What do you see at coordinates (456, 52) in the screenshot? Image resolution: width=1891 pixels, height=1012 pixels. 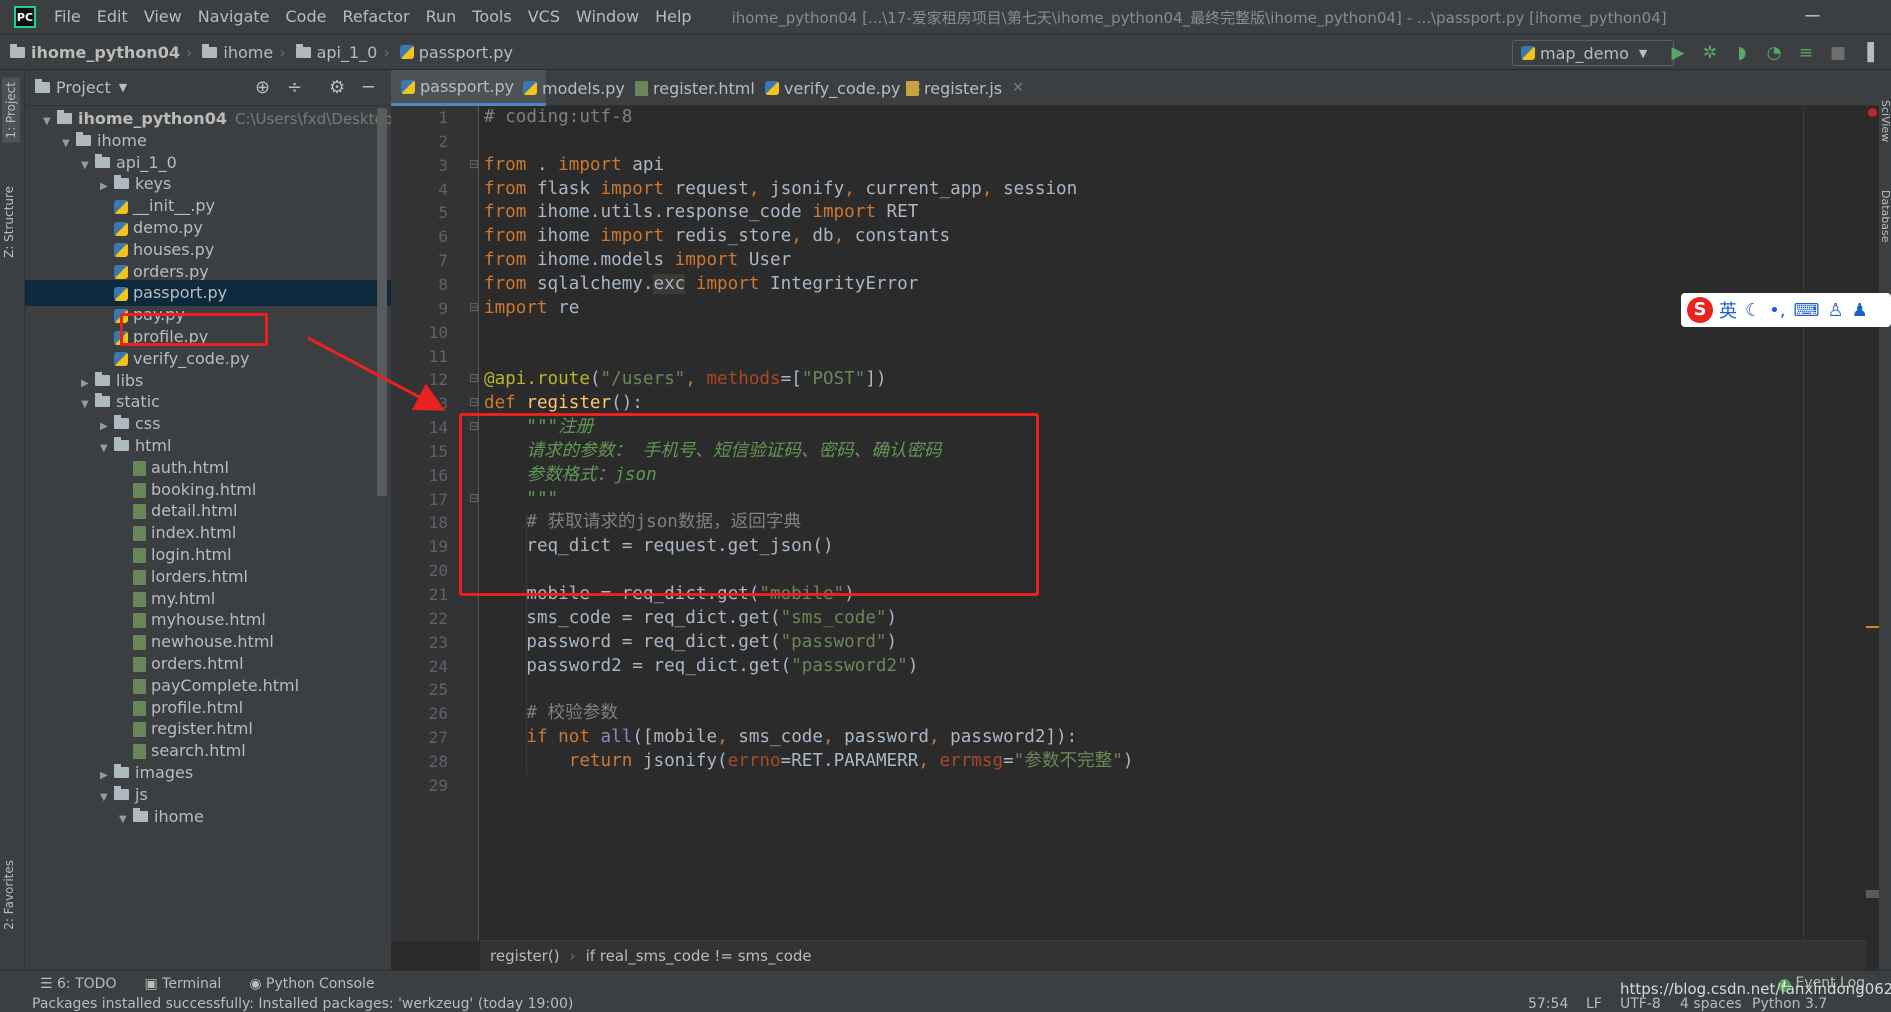 I see `breadcrumb-file: passport.py` at bounding box center [456, 52].